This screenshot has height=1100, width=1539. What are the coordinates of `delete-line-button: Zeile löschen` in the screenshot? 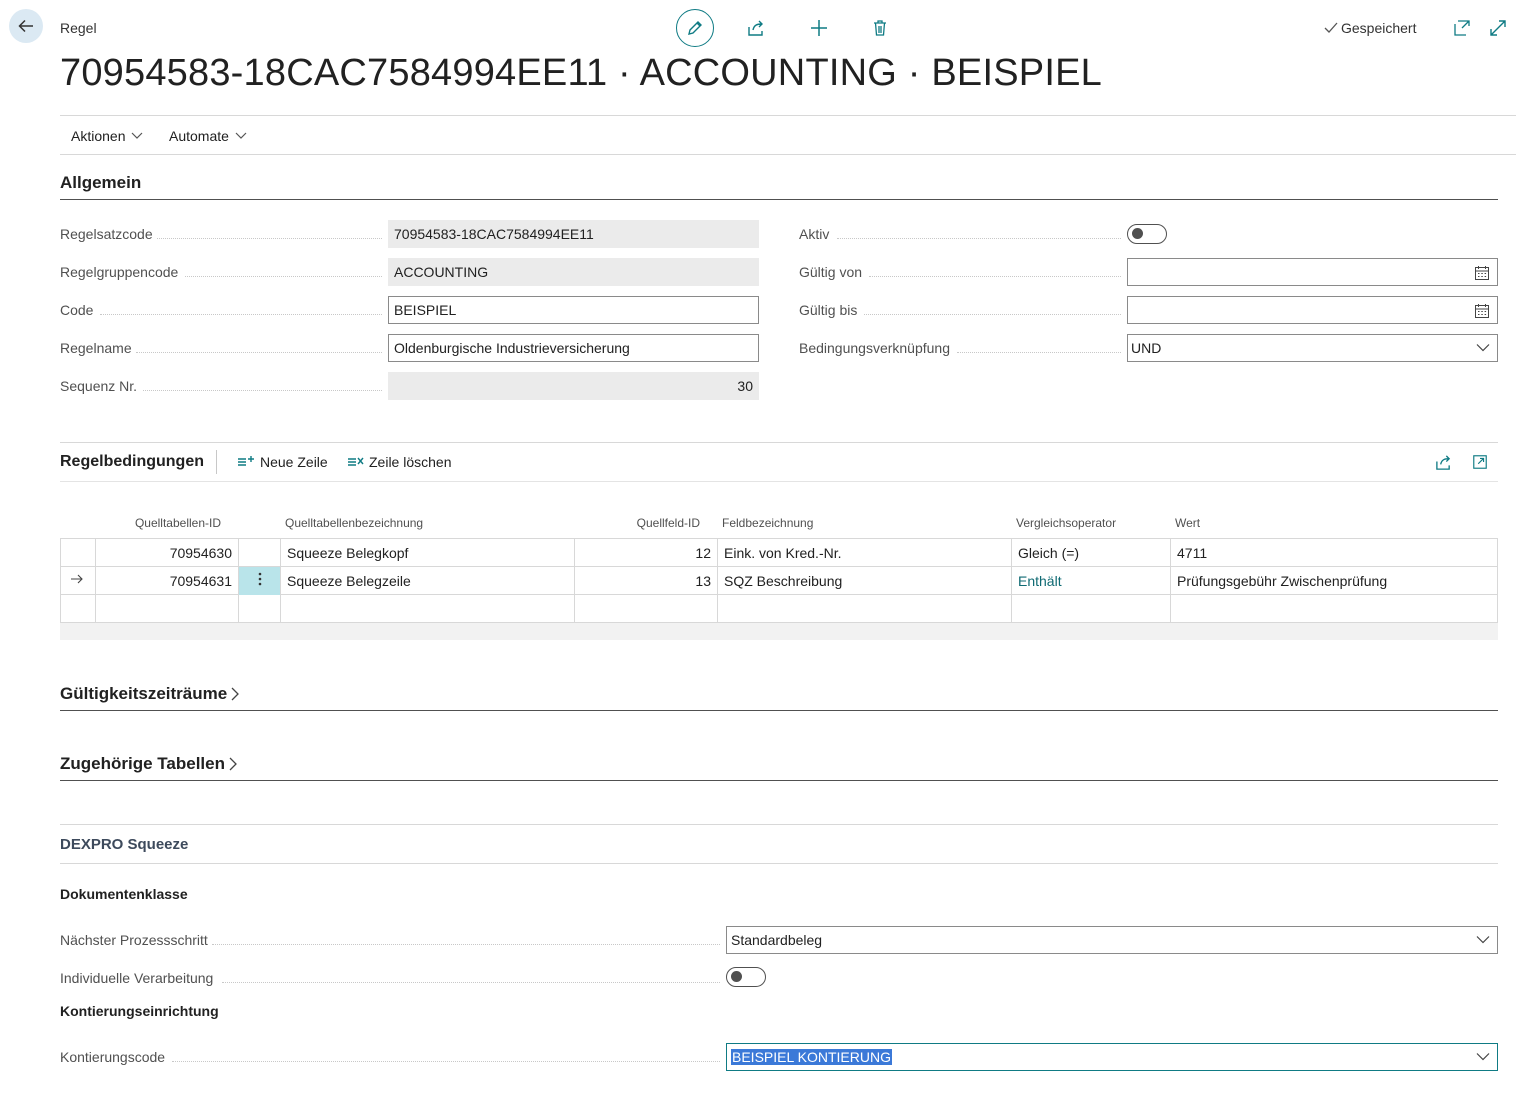 It's located at (399, 462).